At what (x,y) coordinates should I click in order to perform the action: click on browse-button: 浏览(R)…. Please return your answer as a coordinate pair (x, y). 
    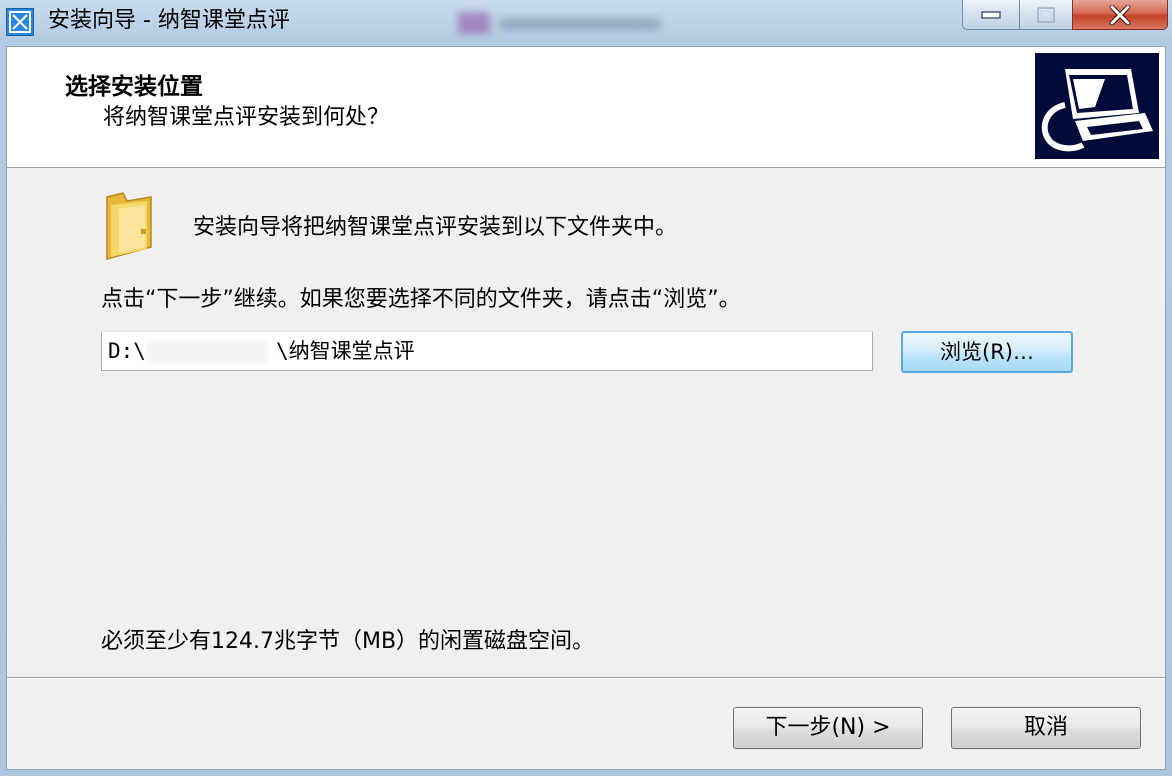
    Looking at the image, I should click on (987, 352).